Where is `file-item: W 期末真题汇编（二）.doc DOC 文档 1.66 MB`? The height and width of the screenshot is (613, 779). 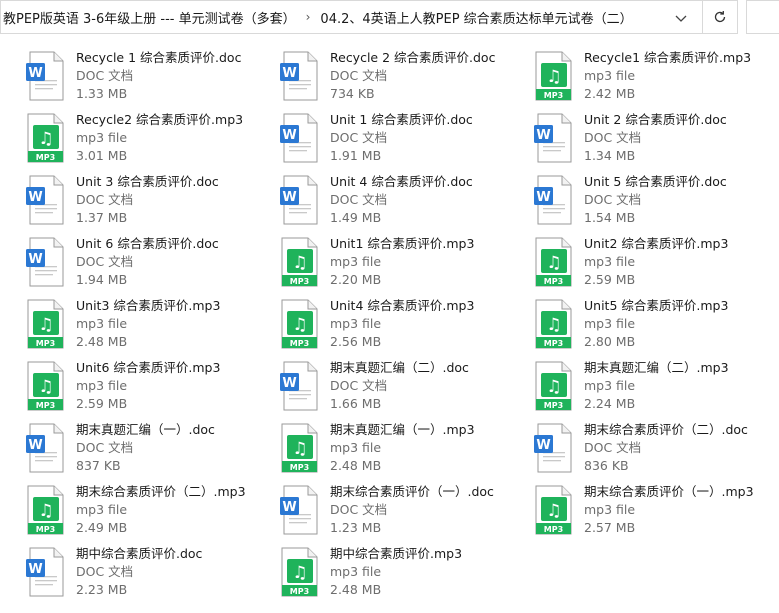
file-item: W 期末真题汇编（二）.doc DOC 文档 1.66 MB is located at coordinates (405, 390).